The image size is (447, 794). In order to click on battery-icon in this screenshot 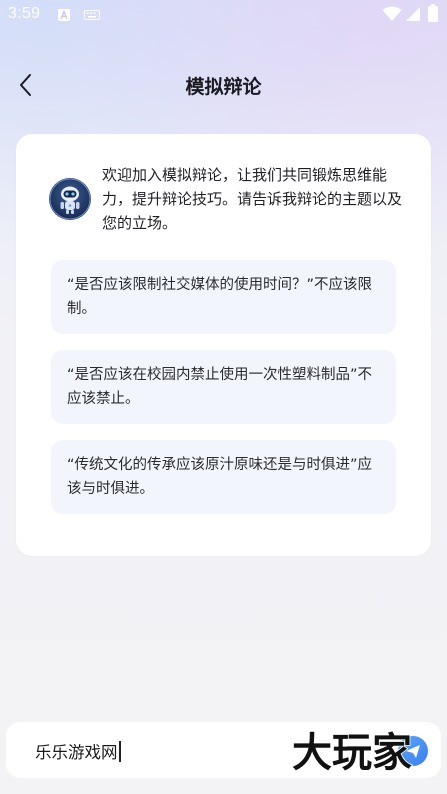, I will do `click(433, 13)`.